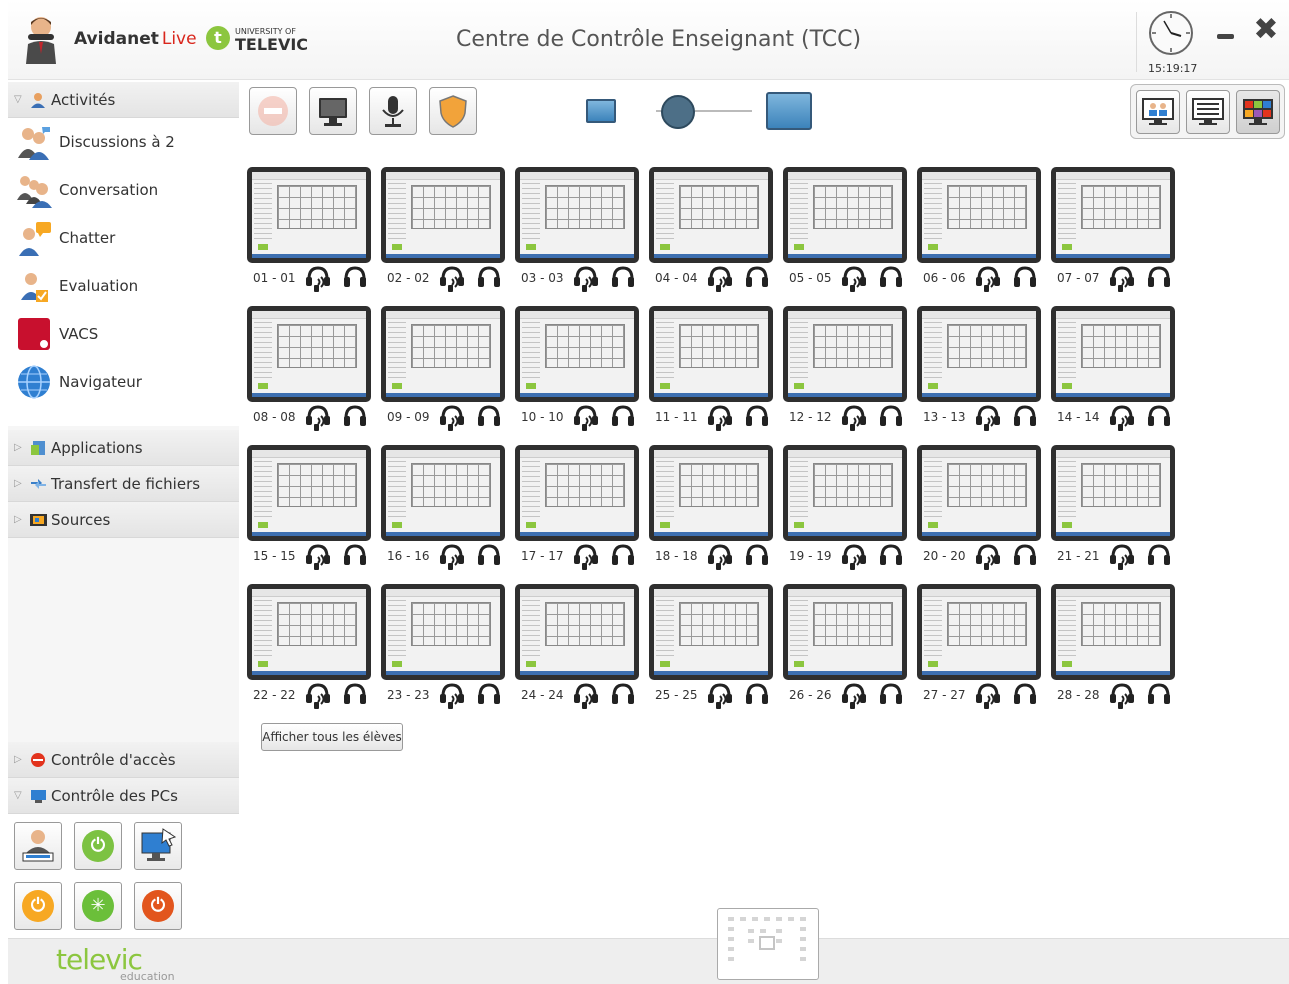 Image resolution: width=1289 pixels, height=984 pixels. Describe the element at coordinates (1258, 112) in the screenshot. I see `thumbnail-view-button` at that location.